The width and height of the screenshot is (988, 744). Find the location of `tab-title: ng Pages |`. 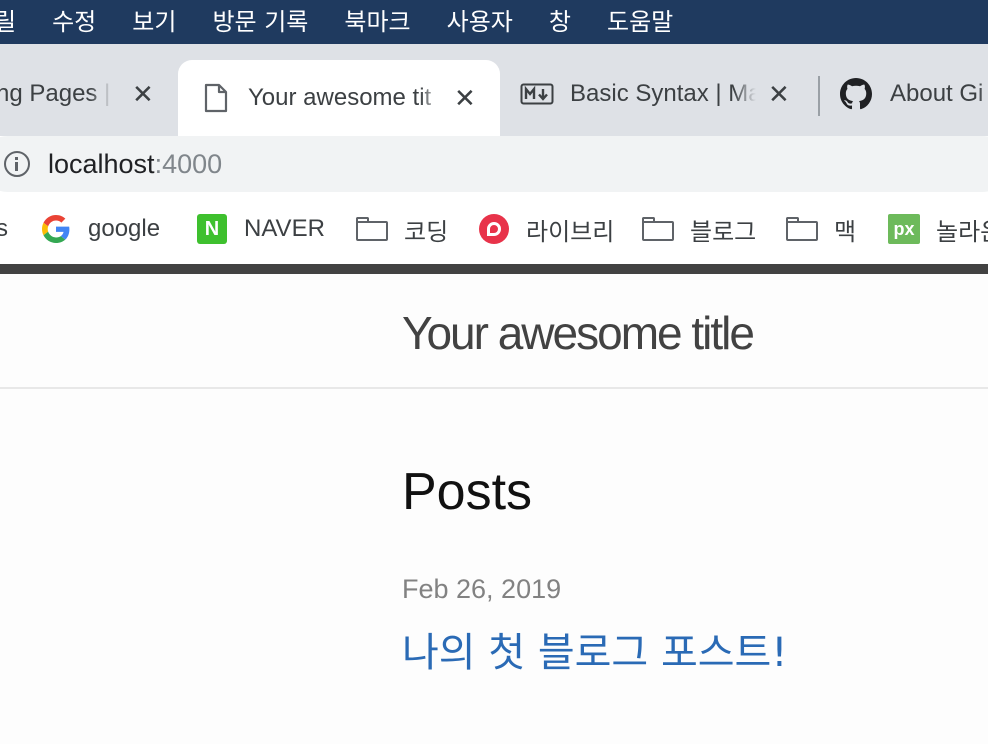

tab-title: ng Pages | is located at coordinates (56, 94).